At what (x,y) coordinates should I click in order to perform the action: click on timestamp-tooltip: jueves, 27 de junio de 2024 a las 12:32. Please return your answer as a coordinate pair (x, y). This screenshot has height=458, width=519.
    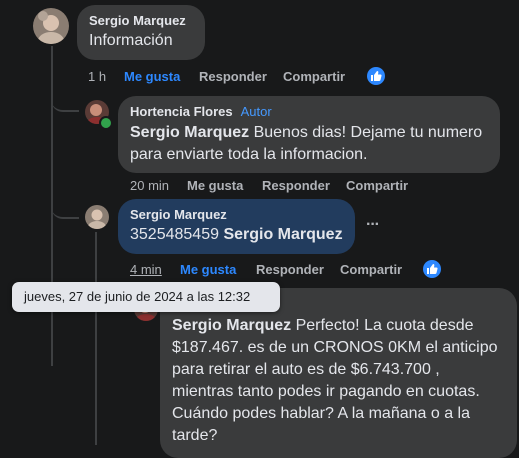
    Looking at the image, I should click on (146, 297).